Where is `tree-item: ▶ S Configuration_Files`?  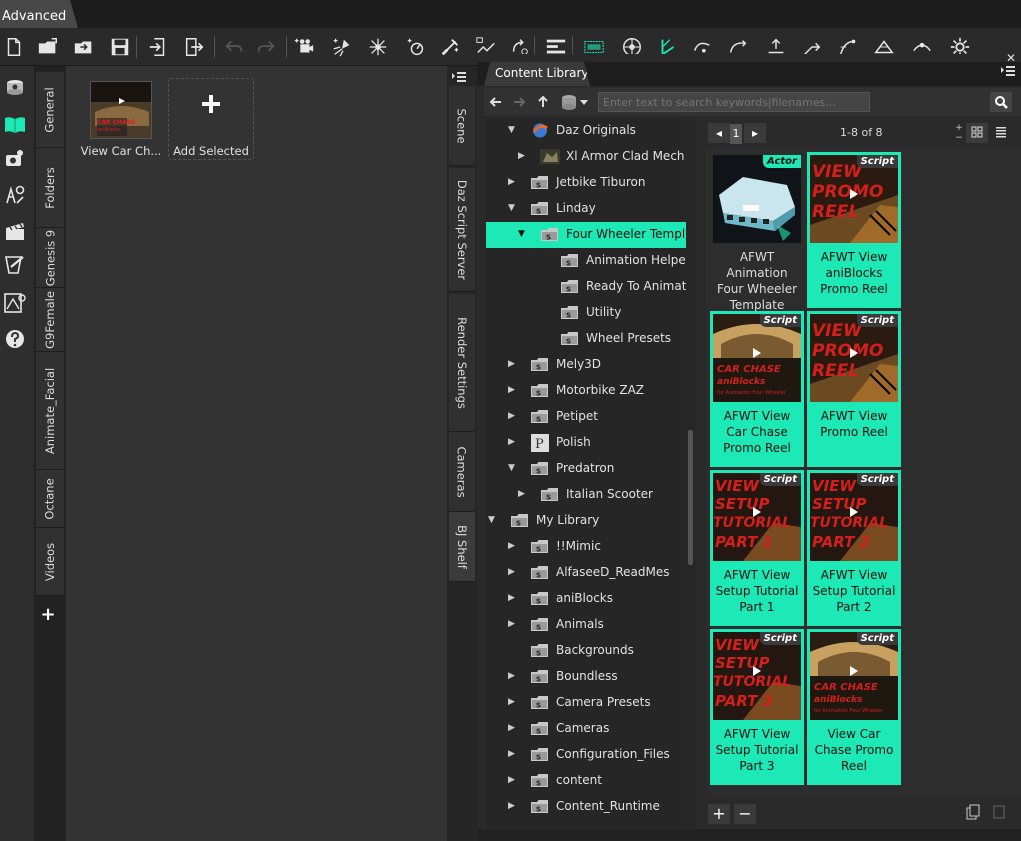
tree-item: ▶ S Configuration_Files is located at coordinates (586, 755).